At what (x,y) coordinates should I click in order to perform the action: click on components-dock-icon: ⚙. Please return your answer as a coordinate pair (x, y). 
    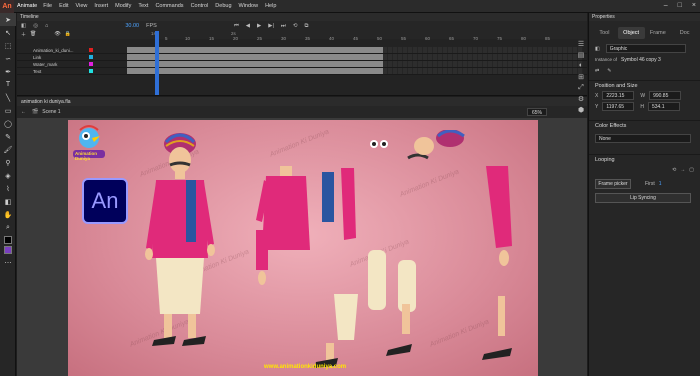
    Looking at the image, I should click on (581, 100).